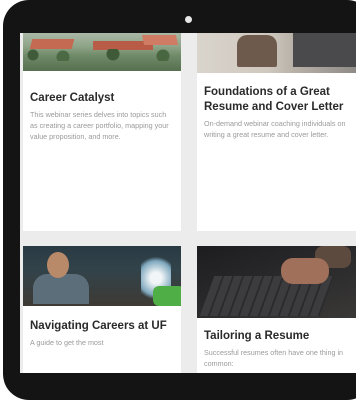  Describe the element at coordinates (98, 326) in the screenshot. I see `card-title: Navigating Careers at UF` at that location.